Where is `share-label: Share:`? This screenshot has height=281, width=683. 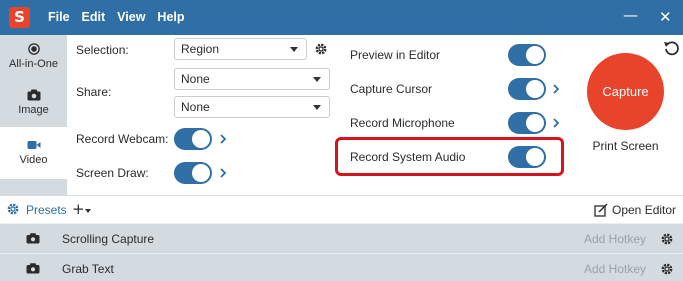 share-label: Share: is located at coordinates (94, 92).